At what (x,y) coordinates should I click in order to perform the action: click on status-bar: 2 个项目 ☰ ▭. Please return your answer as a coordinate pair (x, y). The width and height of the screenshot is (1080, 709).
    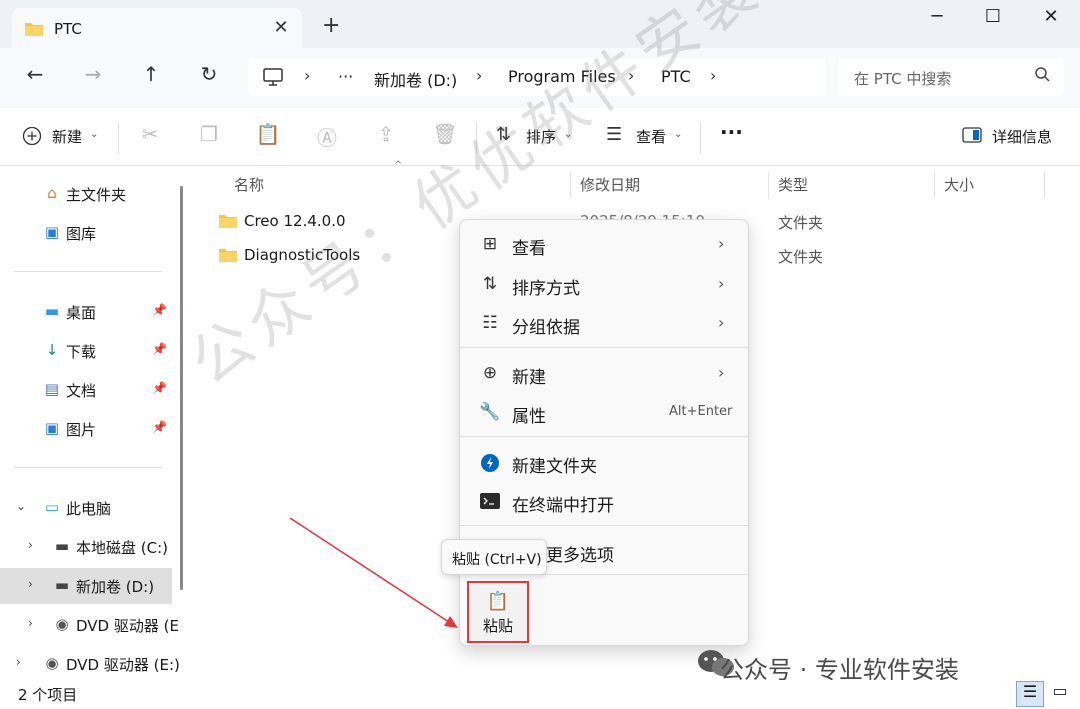
    Looking at the image, I should click on (540, 694).